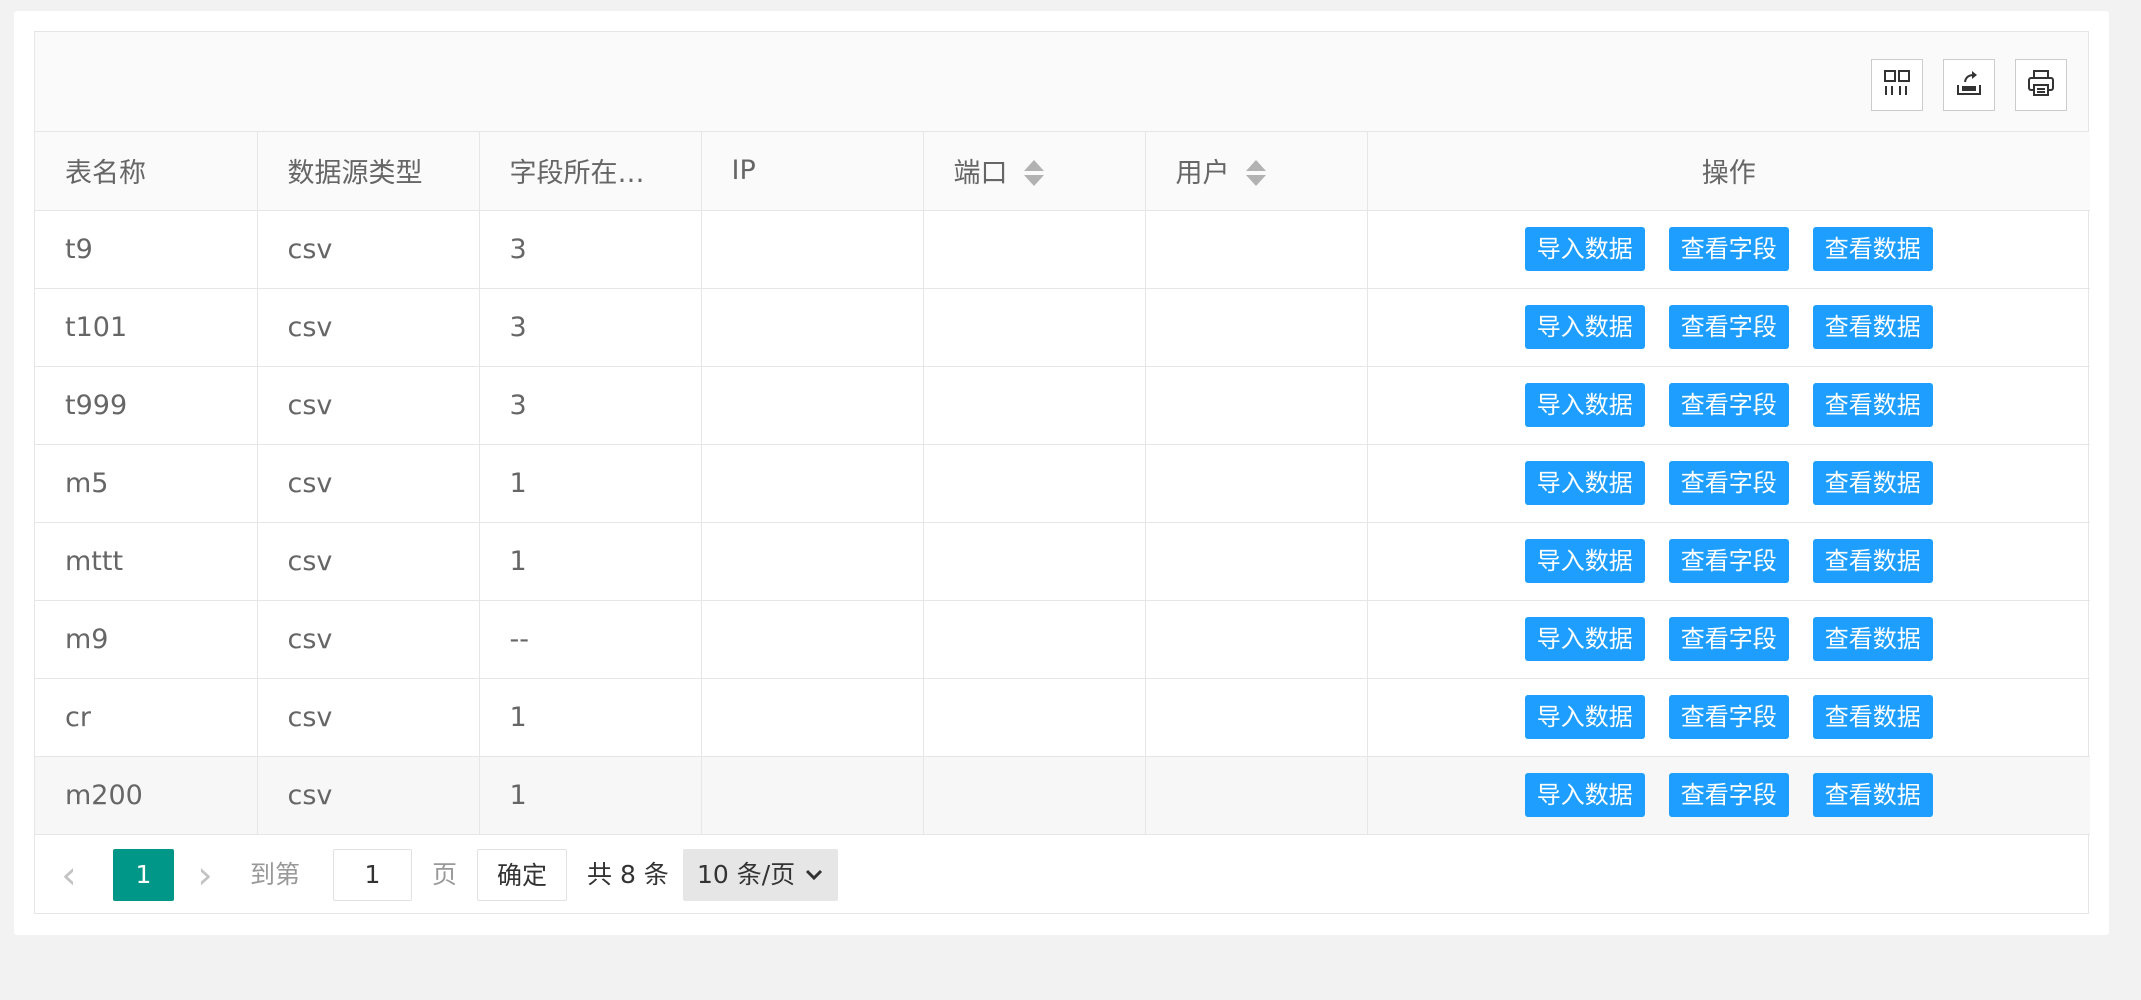 This screenshot has width=2141, height=1000. Describe the element at coordinates (143, 874) in the screenshot. I see `current-page-button: 1` at that location.